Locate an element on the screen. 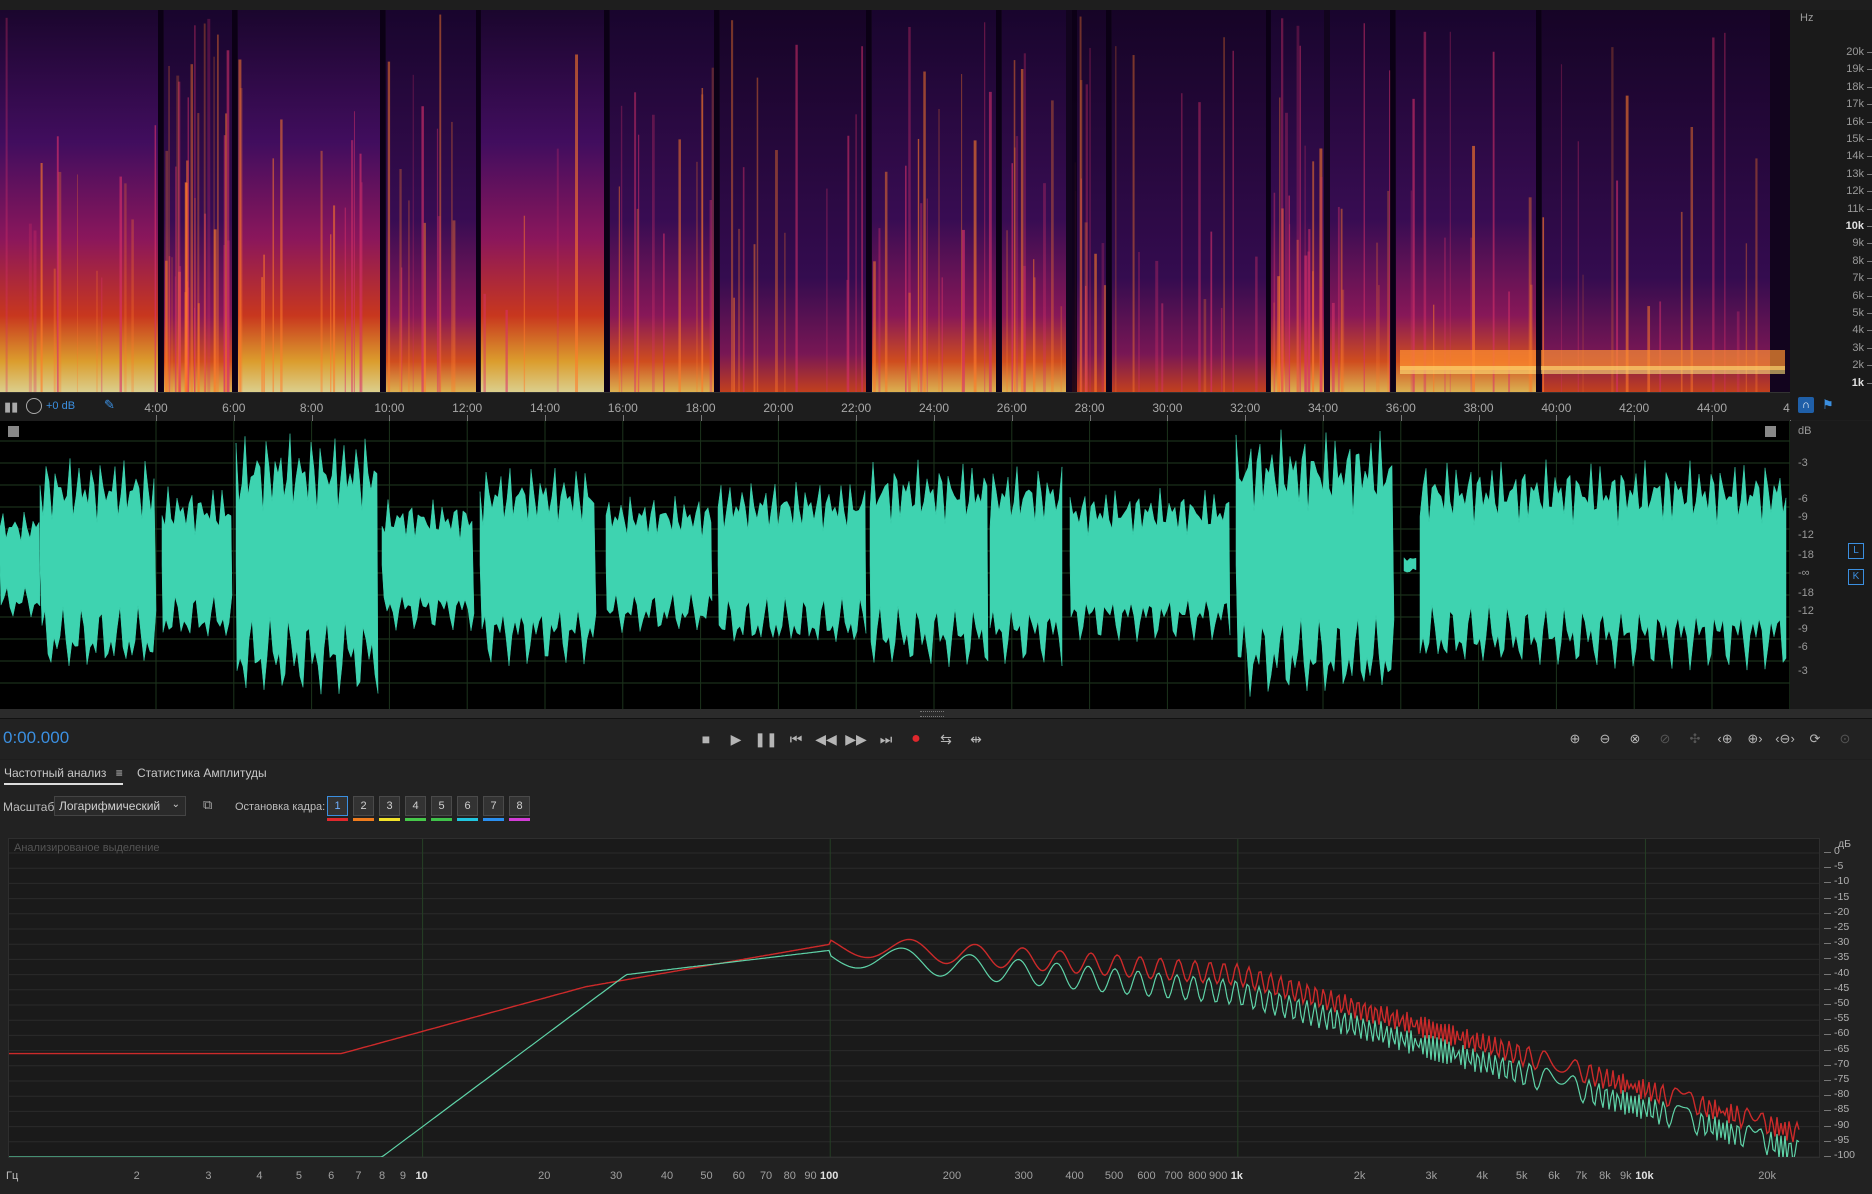 Image resolution: width=1872 pixels, height=1194 pixels. frequency-tick-label: 10 is located at coordinates (421, 1176).